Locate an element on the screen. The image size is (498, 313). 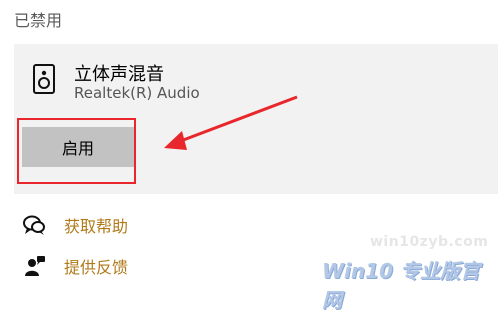
help-link: 获取帮助 is located at coordinates (75, 225).